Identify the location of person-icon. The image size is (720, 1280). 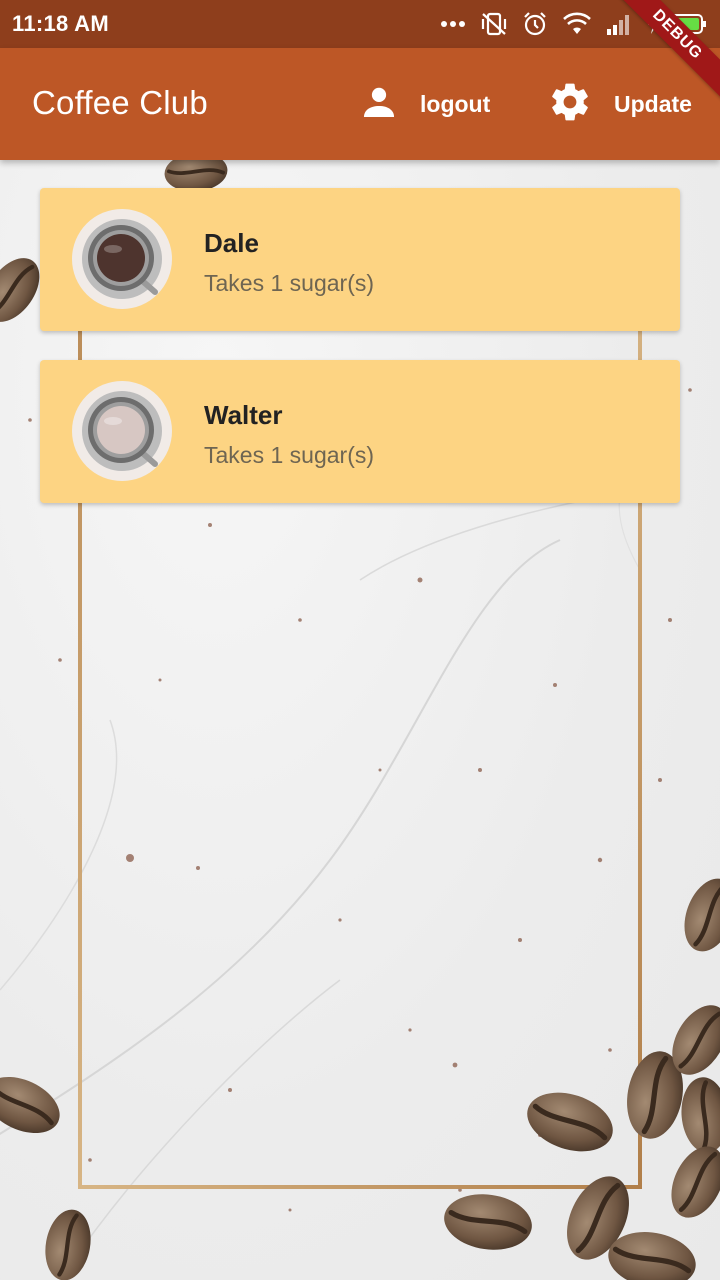
(379, 104).